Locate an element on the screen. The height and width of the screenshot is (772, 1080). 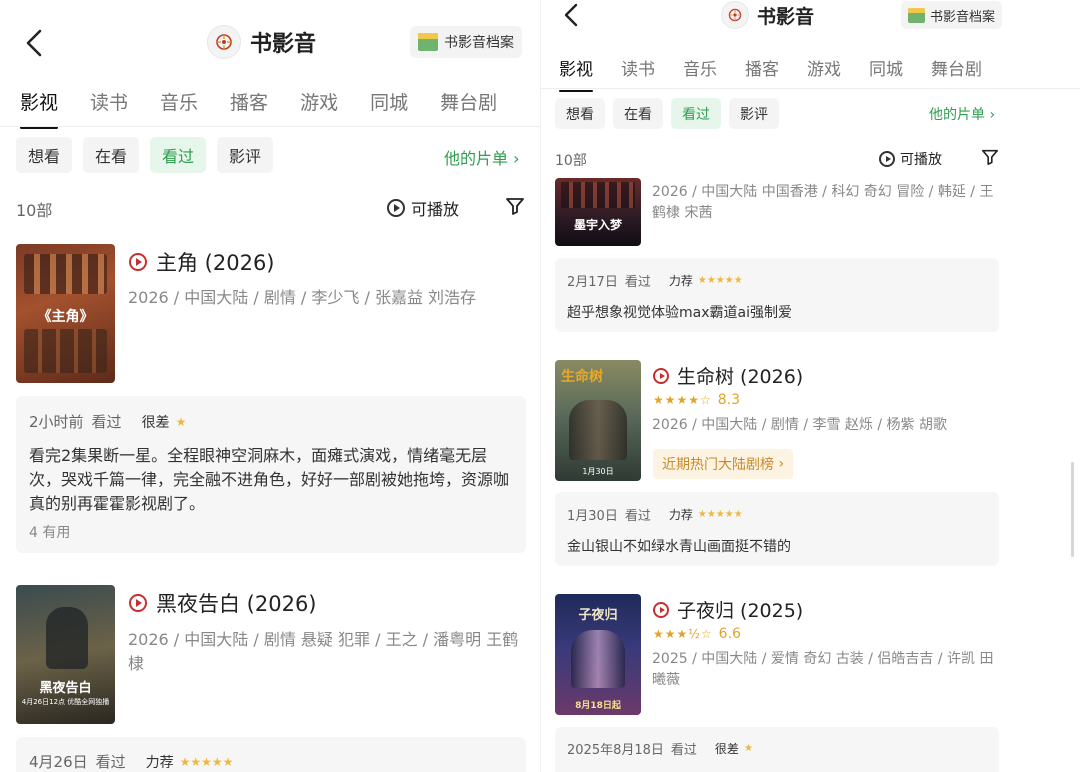
review-header: 2小时前 看过 很差 ★ is located at coordinates (107, 421).